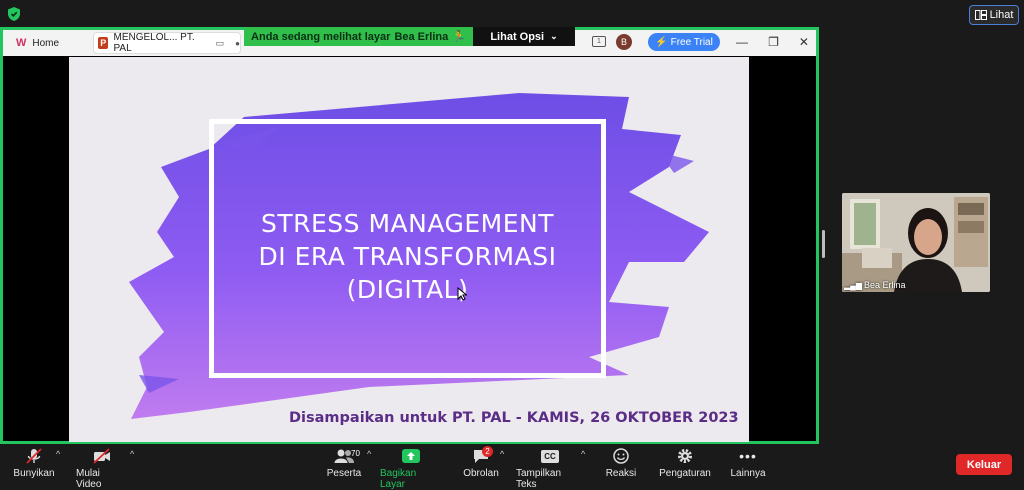 The width and height of the screenshot is (1024, 490). I want to click on participant-name: Bea Erlina, so click(884, 285).